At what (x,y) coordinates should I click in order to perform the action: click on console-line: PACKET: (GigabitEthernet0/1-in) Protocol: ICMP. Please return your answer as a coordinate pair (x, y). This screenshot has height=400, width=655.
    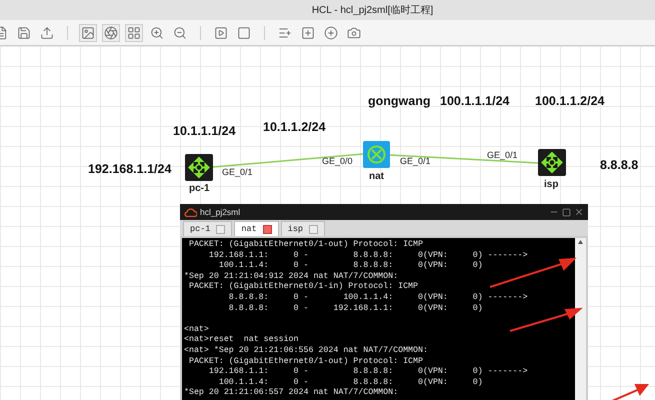
    Looking at the image, I should click on (303, 287).